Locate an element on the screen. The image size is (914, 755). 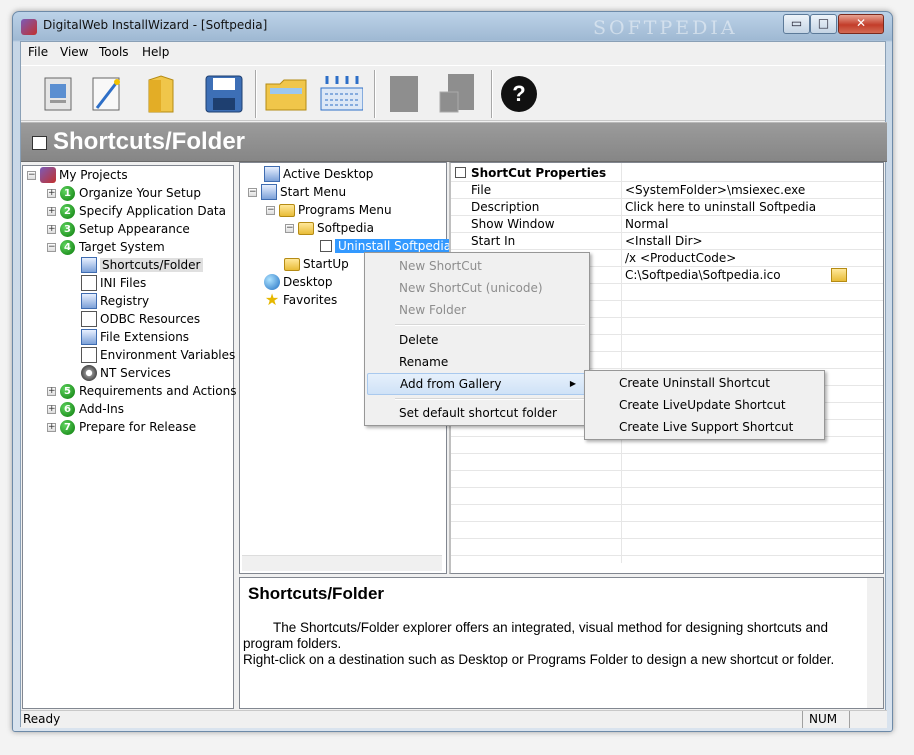
save-button is located at coordinates (224, 94).